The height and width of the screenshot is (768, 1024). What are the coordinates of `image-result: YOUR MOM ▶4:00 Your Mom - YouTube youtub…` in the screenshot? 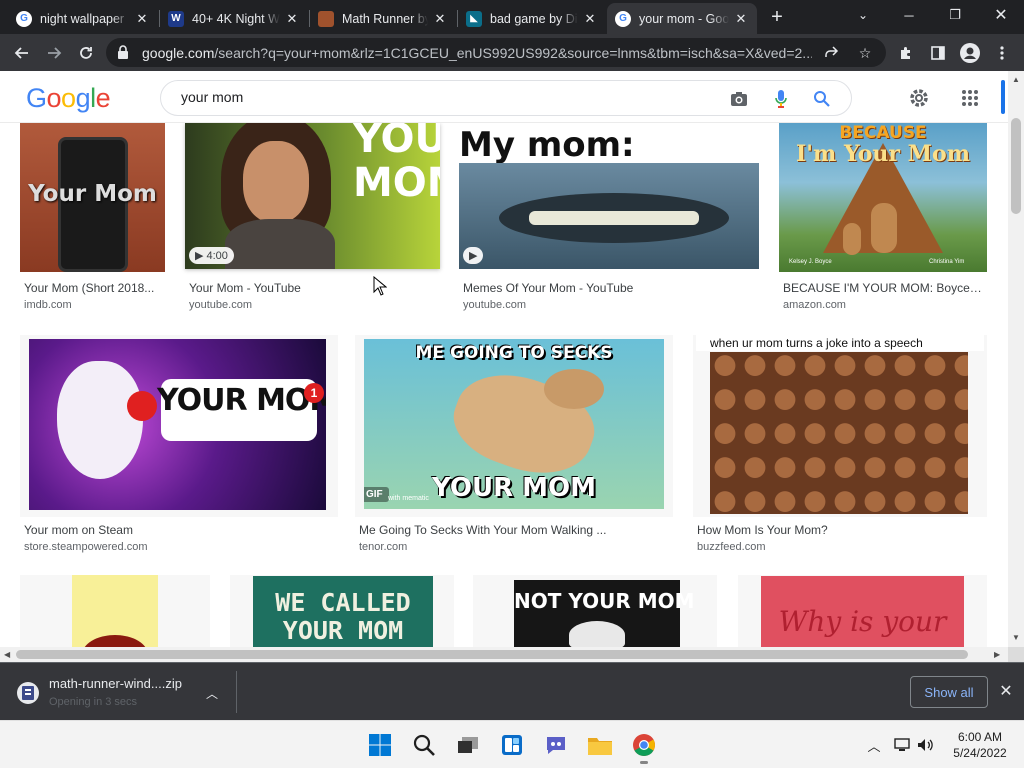 It's located at (312, 218).